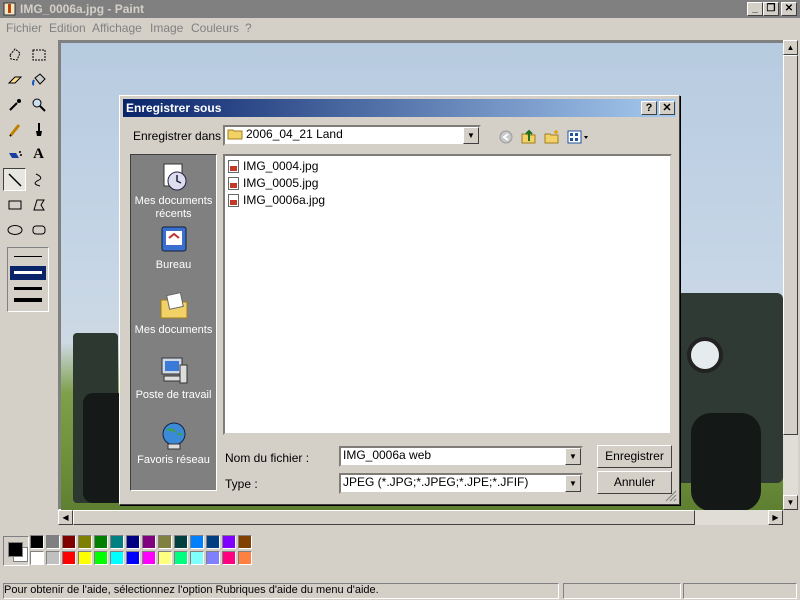 Image resolution: width=800 pixels, height=600 pixels. I want to click on save-button: Enregistrer, so click(634, 456).